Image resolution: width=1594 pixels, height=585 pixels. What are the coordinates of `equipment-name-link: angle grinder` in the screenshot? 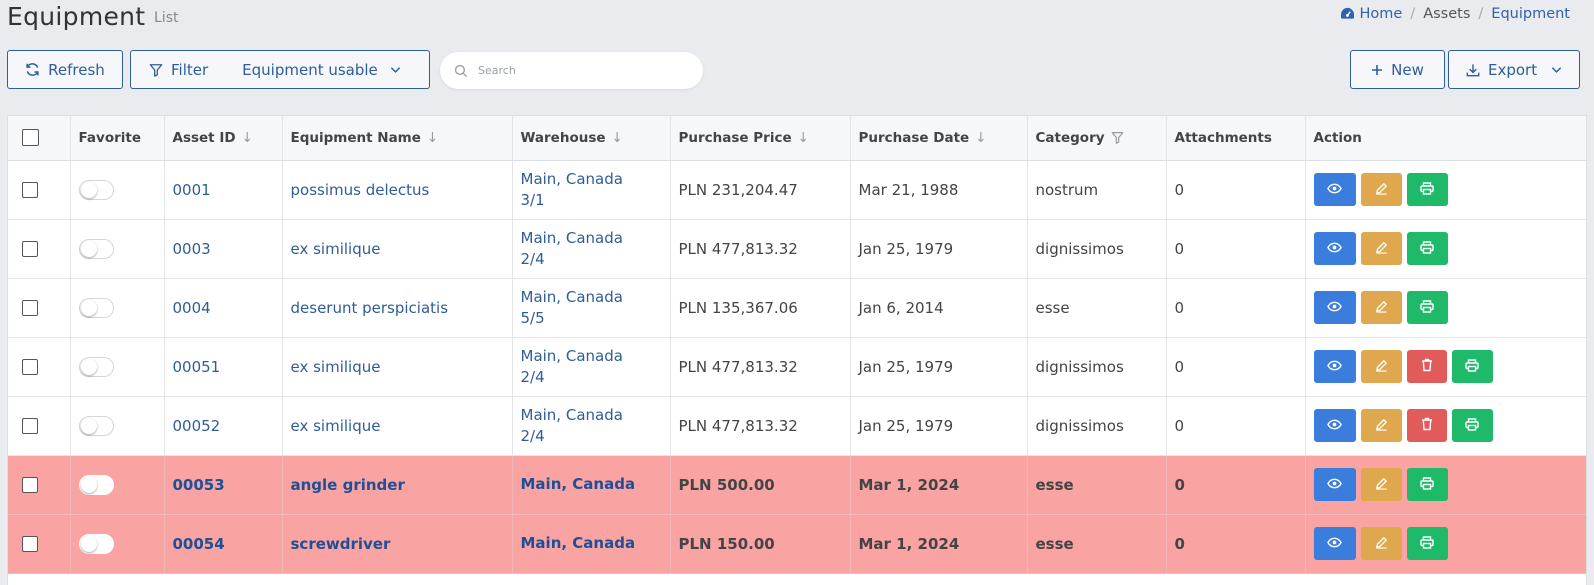 It's located at (348, 485).